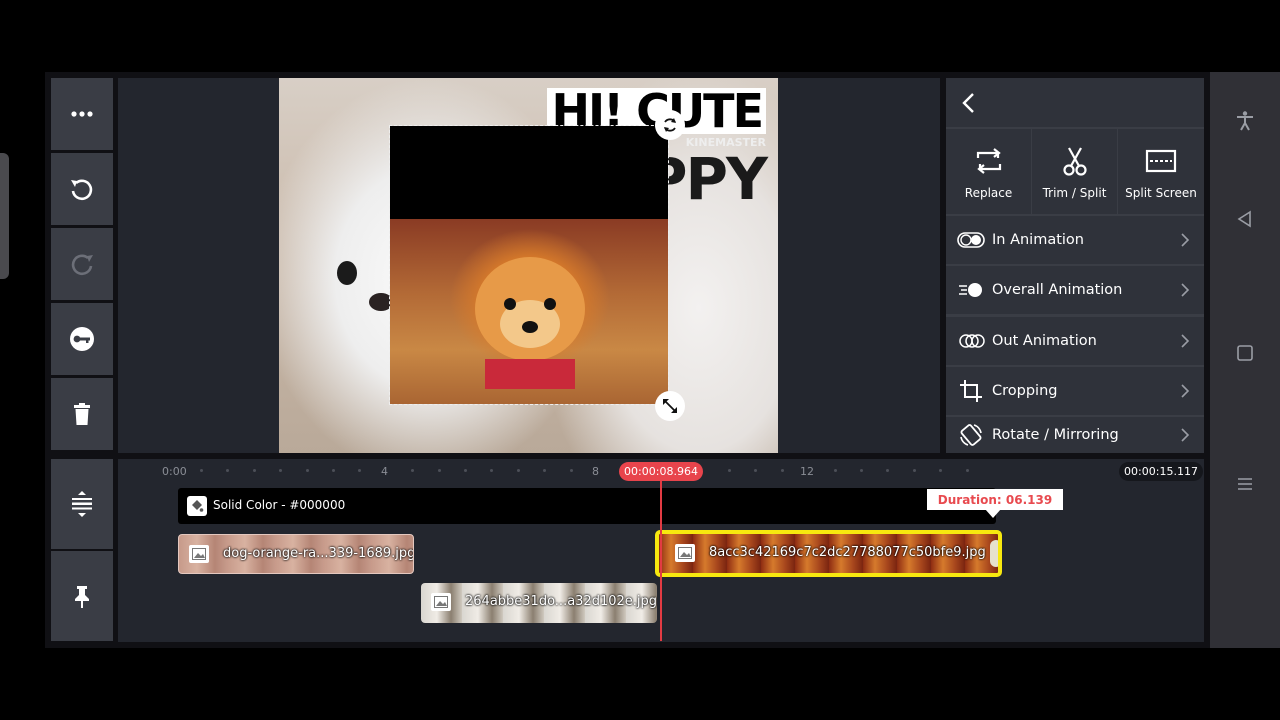  I want to click on dog-face, so click(530, 323).